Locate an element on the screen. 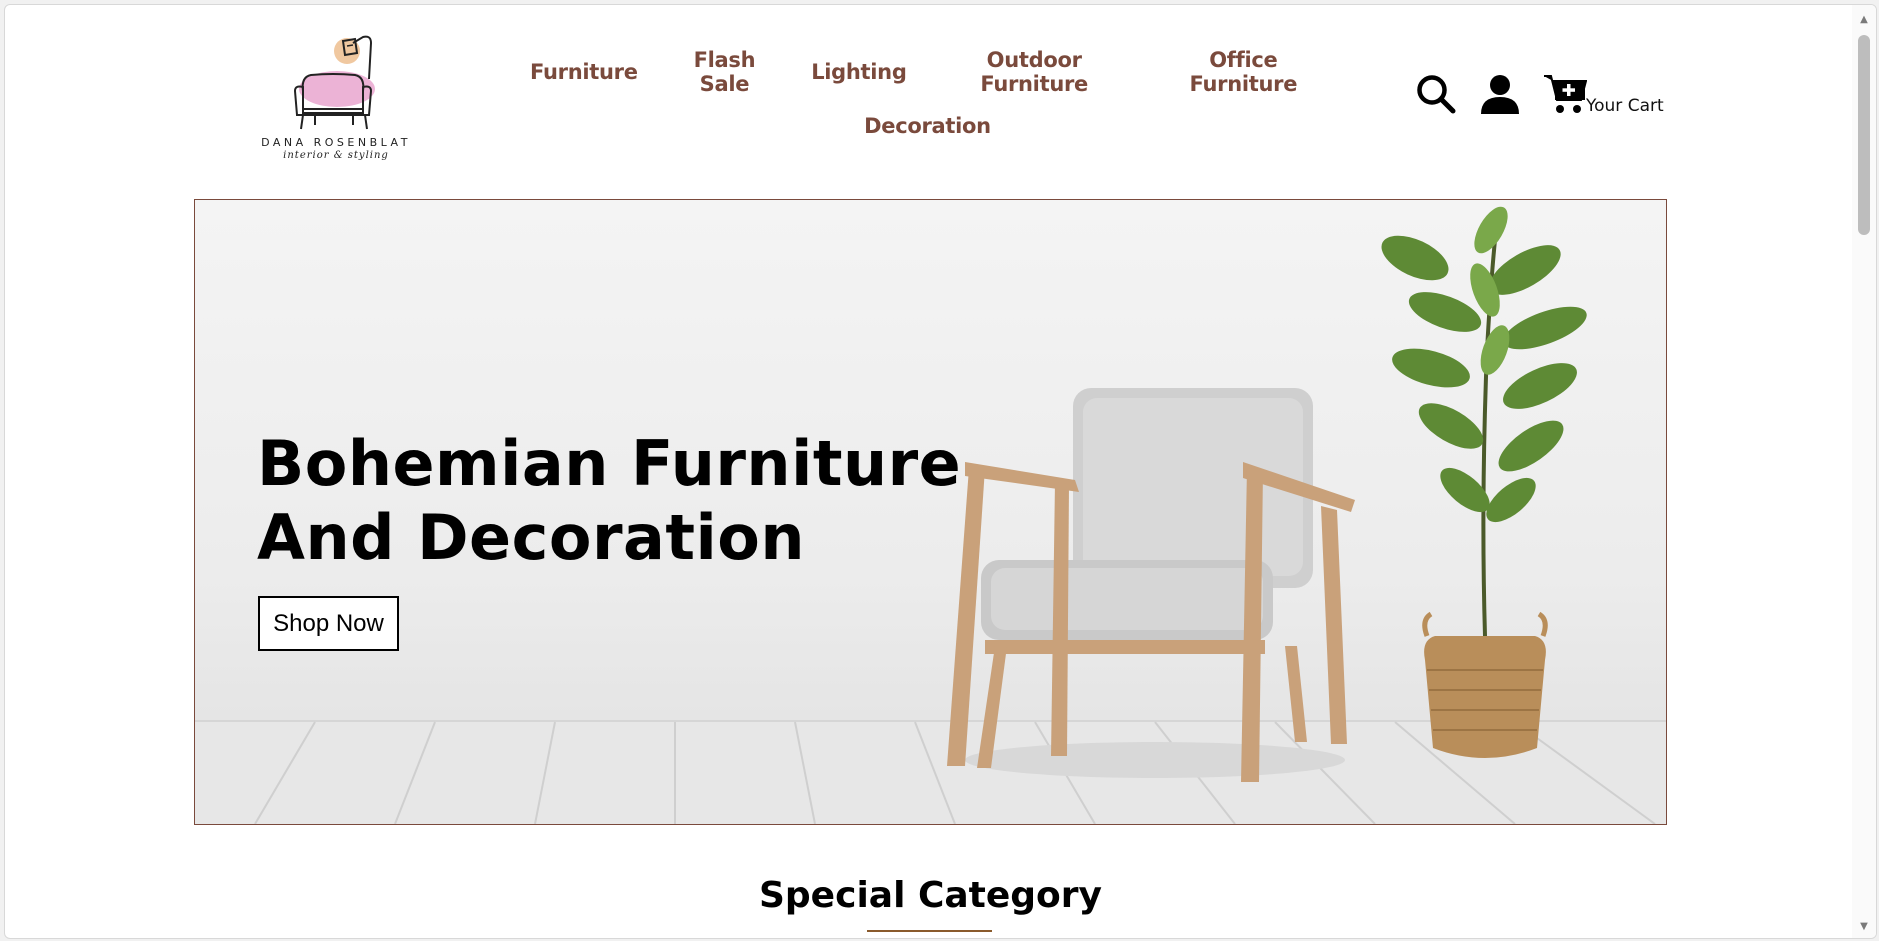 The width and height of the screenshot is (1879, 941). scrollbar-thumb is located at coordinates (1864, 135).